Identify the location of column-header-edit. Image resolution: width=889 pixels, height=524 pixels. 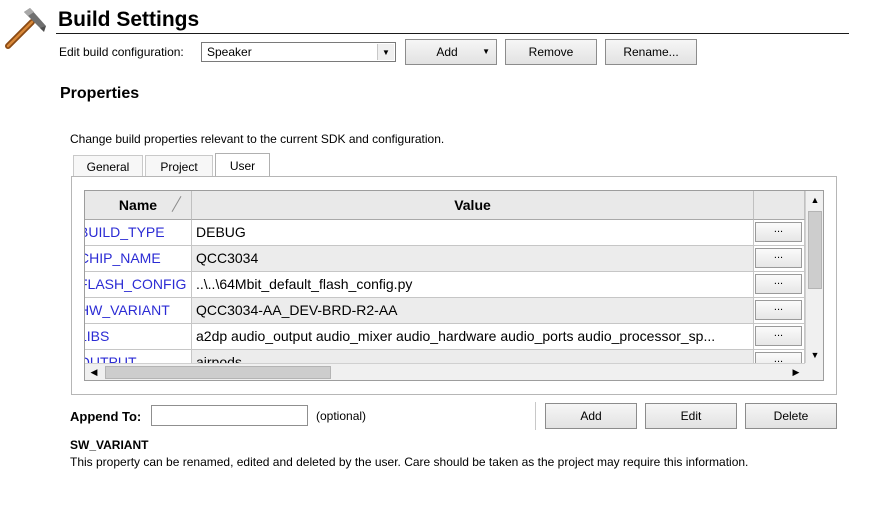
(779, 205).